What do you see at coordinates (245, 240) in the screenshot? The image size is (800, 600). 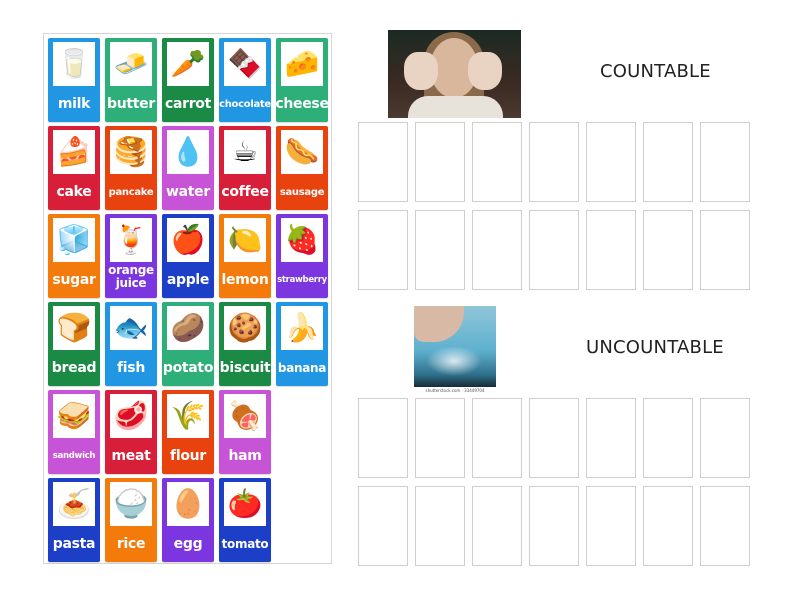 I see `lemon-icon: 🍋` at bounding box center [245, 240].